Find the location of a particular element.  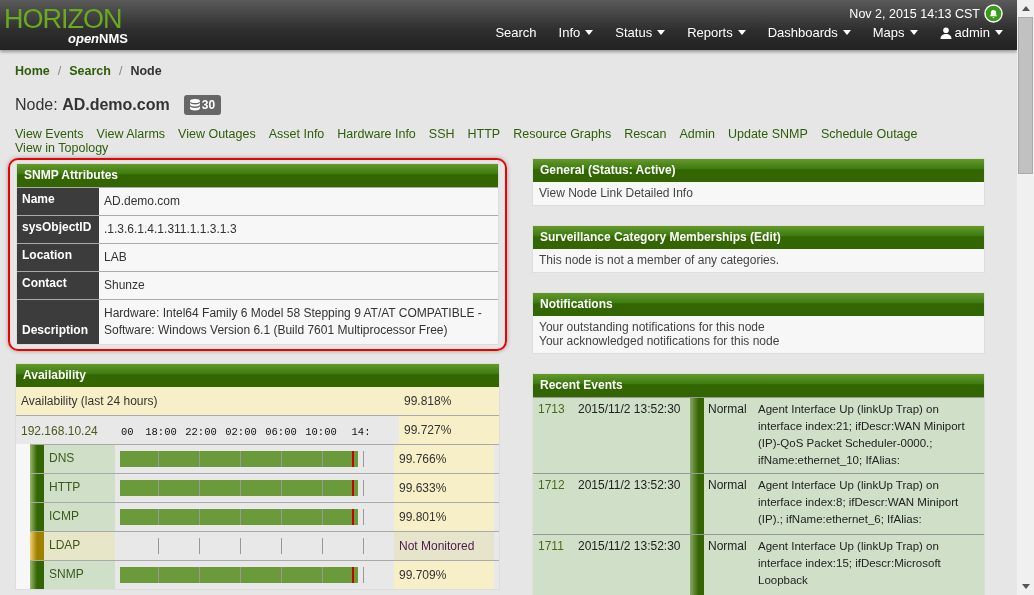

panel-header: Notifications is located at coordinates (758, 304).